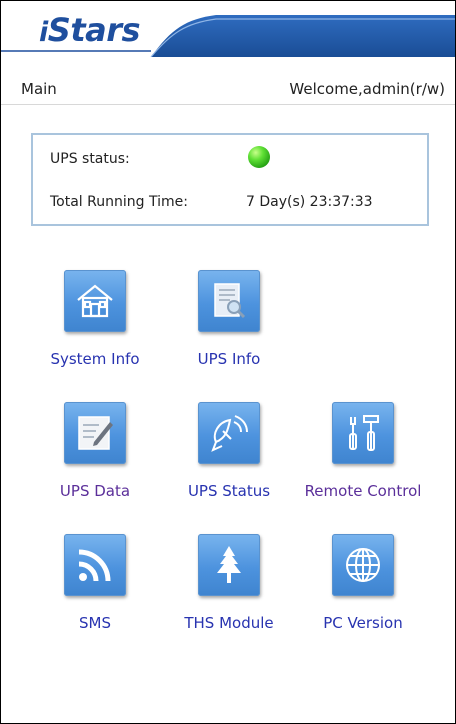  Describe the element at coordinates (229, 433) in the screenshot. I see `satellite-dish-icon` at that location.